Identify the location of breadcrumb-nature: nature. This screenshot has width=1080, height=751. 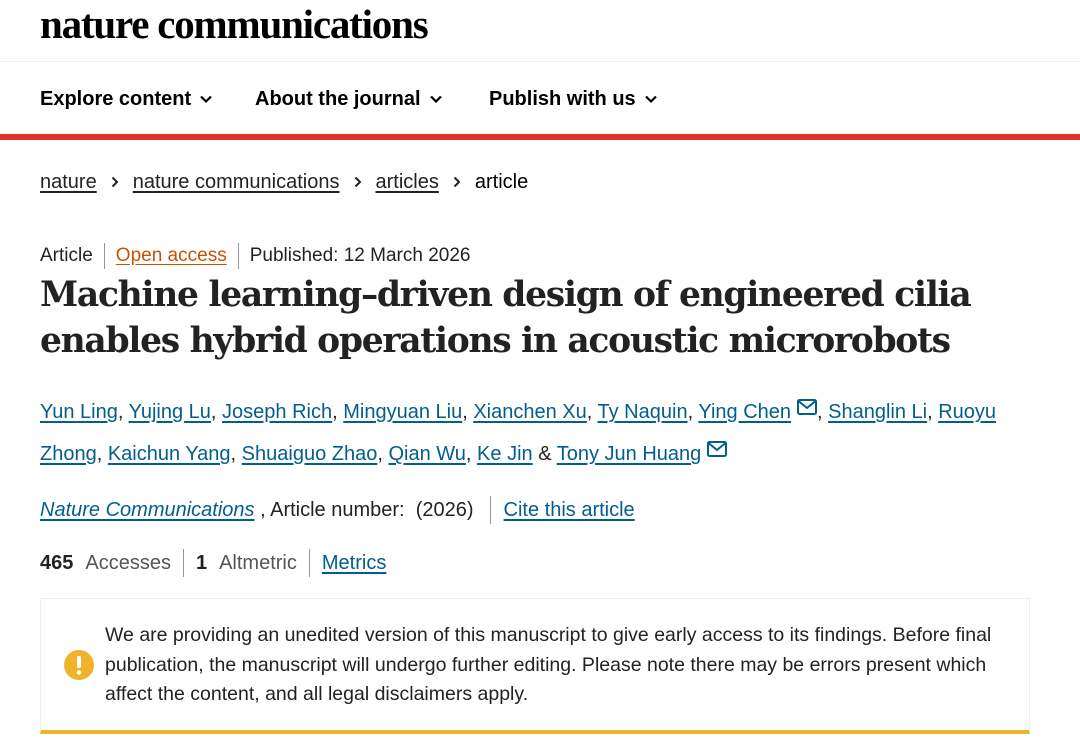
(68, 182).